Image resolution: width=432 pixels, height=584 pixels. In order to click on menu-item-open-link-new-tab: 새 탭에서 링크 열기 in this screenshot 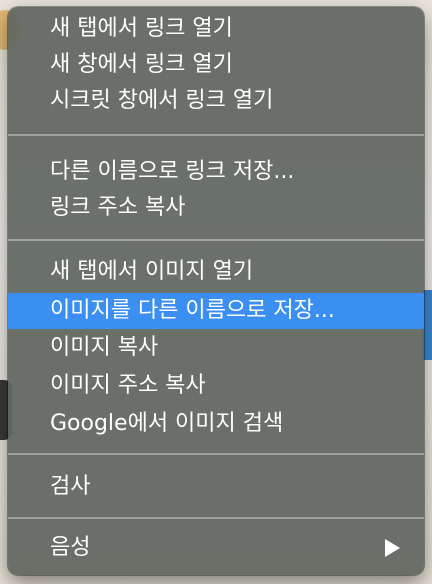, I will do `click(216, 29)`.